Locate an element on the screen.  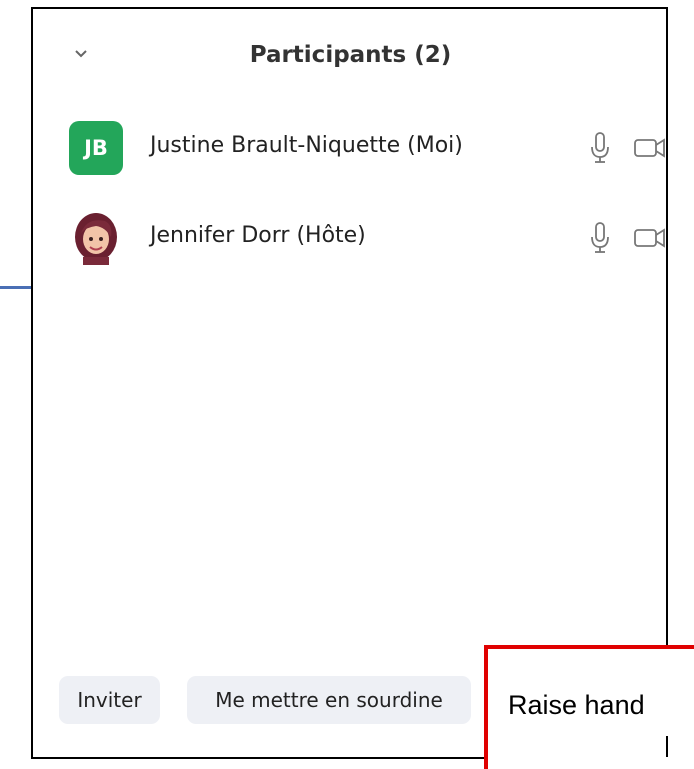
invite-button-label: Inviter is located at coordinates (109, 700).